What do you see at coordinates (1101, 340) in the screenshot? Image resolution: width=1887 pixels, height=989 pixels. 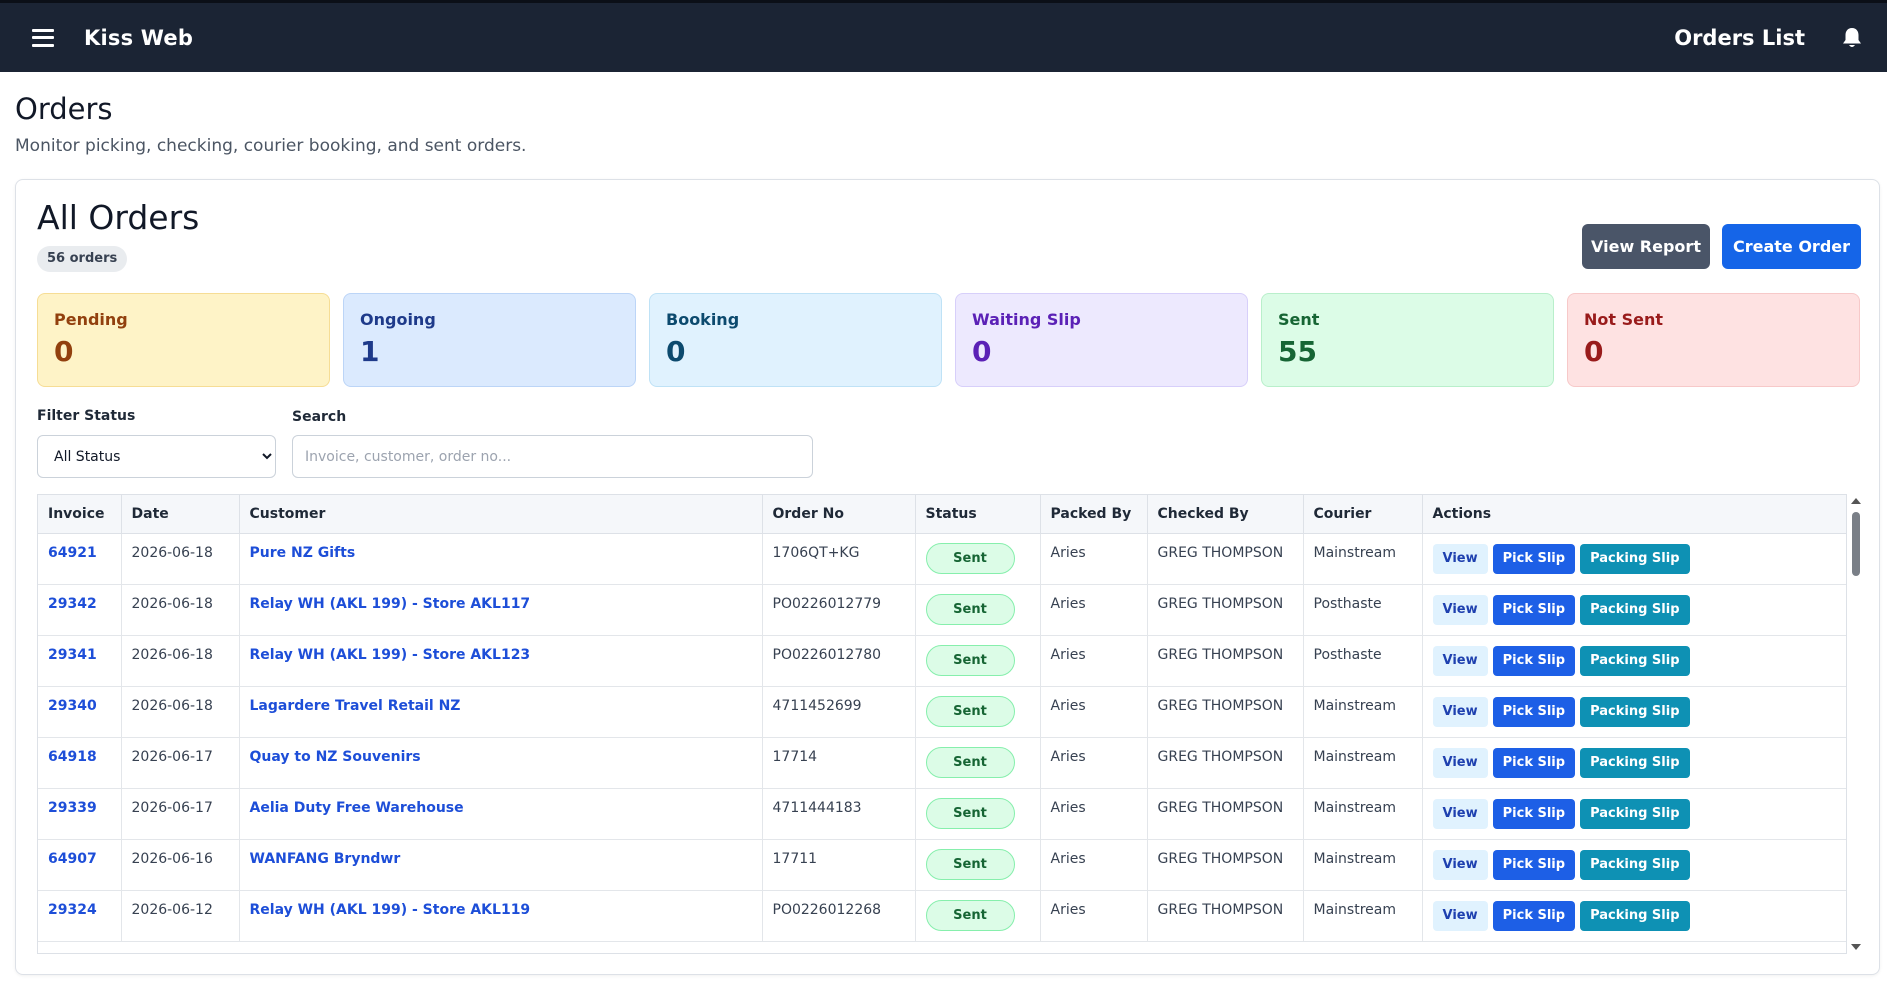 I see `stat-waiting-slip: Waiting Slip 0` at bounding box center [1101, 340].